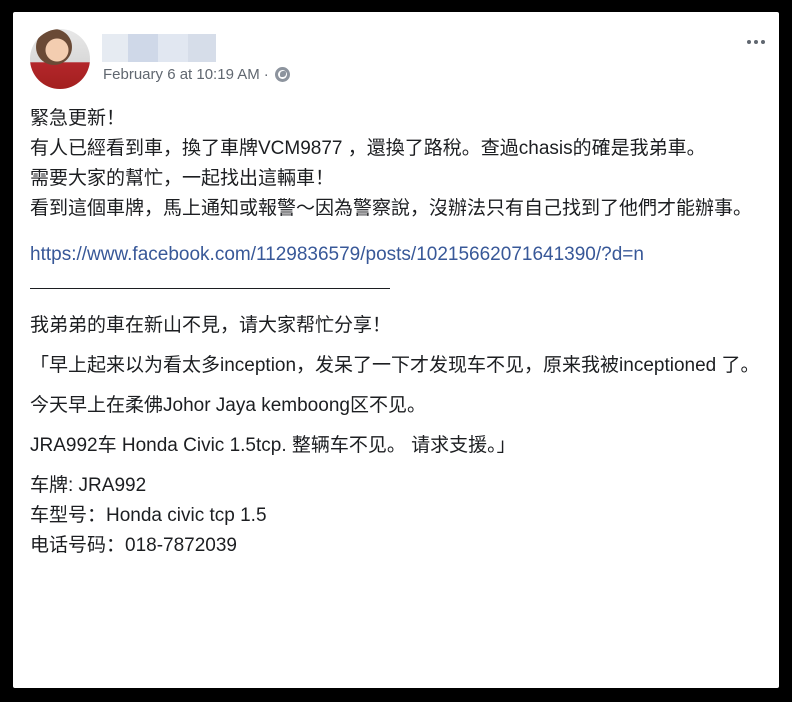  I want to click on detail-line: 车牌: JRA992, so click(88, 485).